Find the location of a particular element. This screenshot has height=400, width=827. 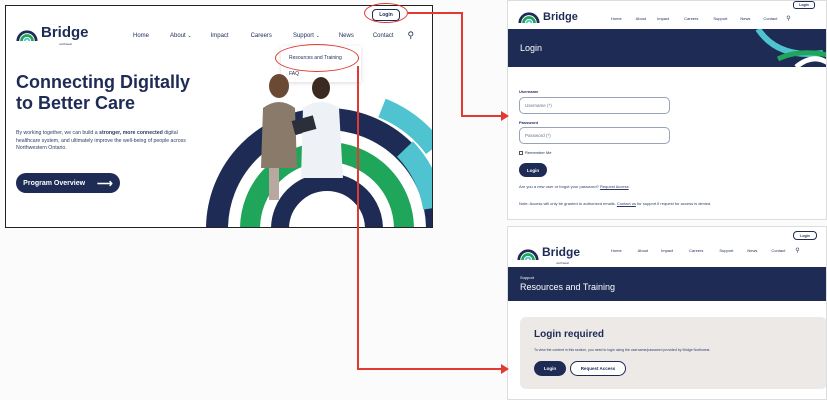

resources-highlight is located at coordinates (317, 58).